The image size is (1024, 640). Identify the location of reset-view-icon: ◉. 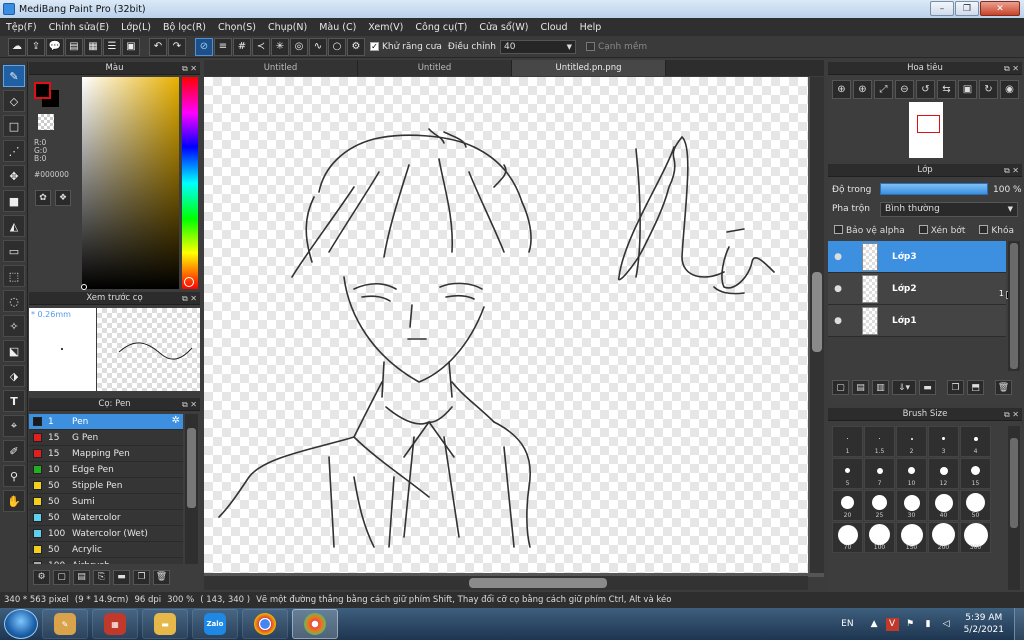
(1009, 89).